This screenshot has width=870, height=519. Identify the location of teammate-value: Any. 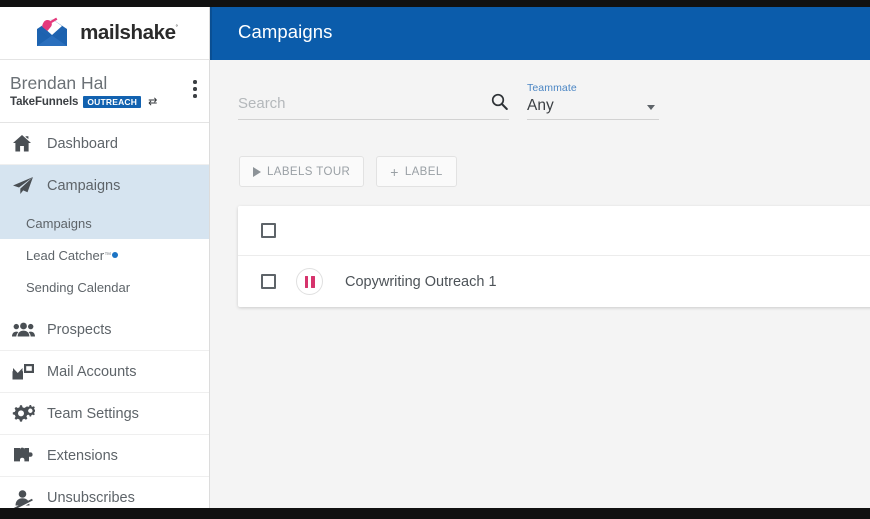
(540, 105).